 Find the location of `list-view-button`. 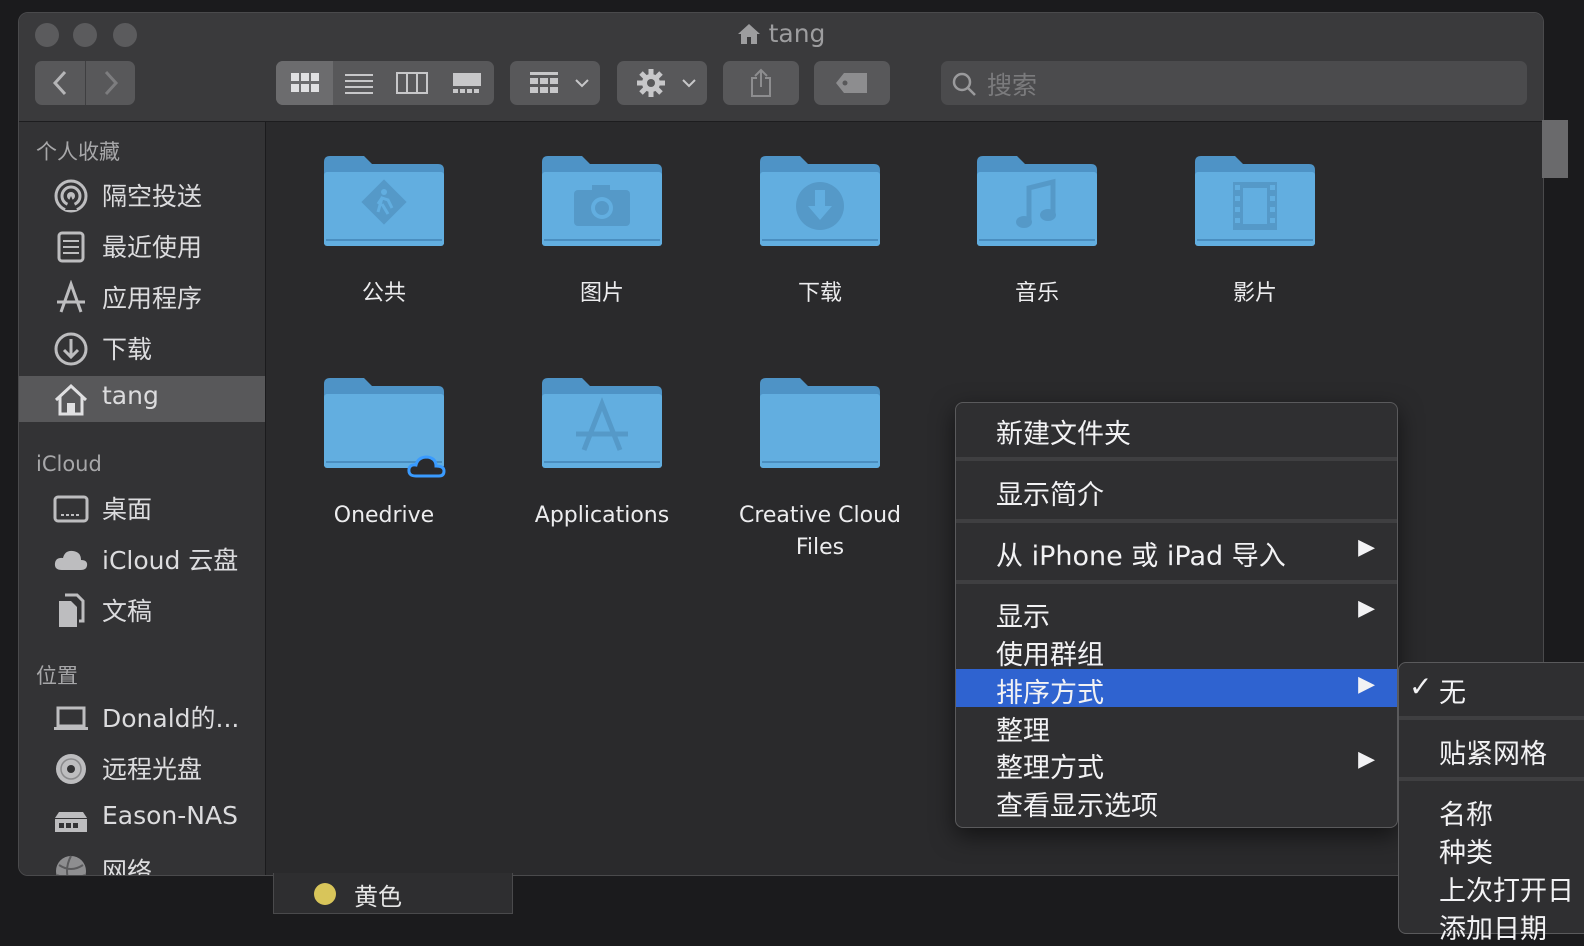

list-view-button is located at coordinates (359, 83).